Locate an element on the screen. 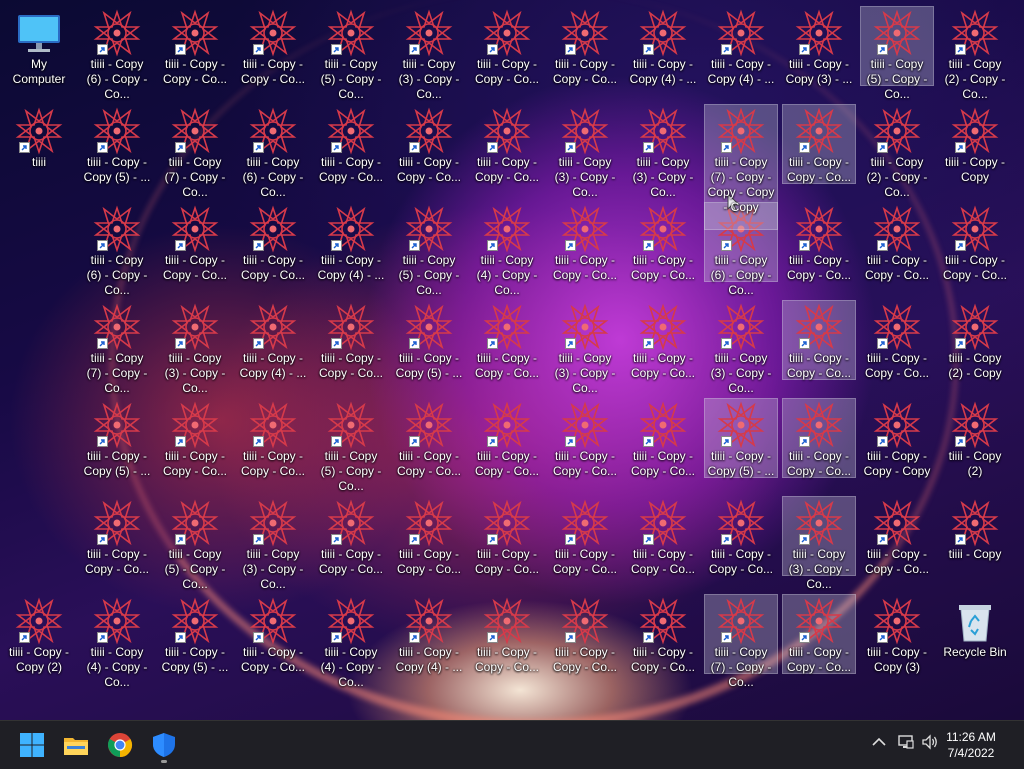 The width and height of the screenshot is (1024, 769). start-button is located at coordinates (32, 745).